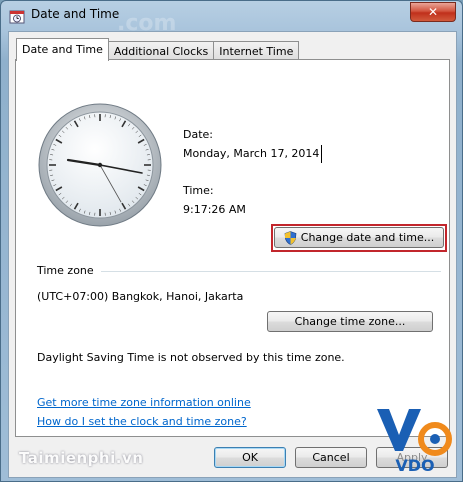 Image resolution: width=463 pixels, height=482 pixels. What do you see at coordinates (81, 458) in the screenshot?
I see `site-watermark: Taimienphi.vn` at bounding box center [81, 458].